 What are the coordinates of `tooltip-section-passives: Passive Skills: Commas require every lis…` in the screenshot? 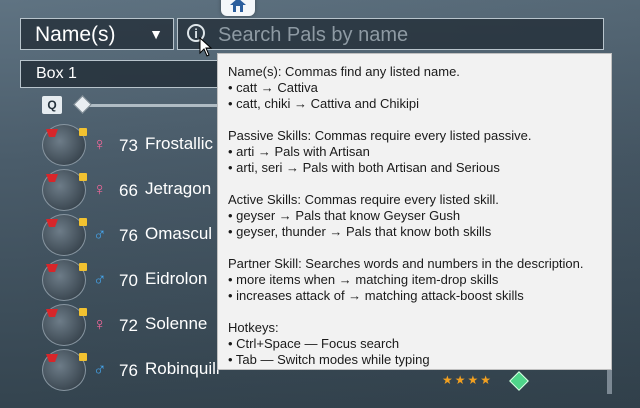 It's located at (414, 152).